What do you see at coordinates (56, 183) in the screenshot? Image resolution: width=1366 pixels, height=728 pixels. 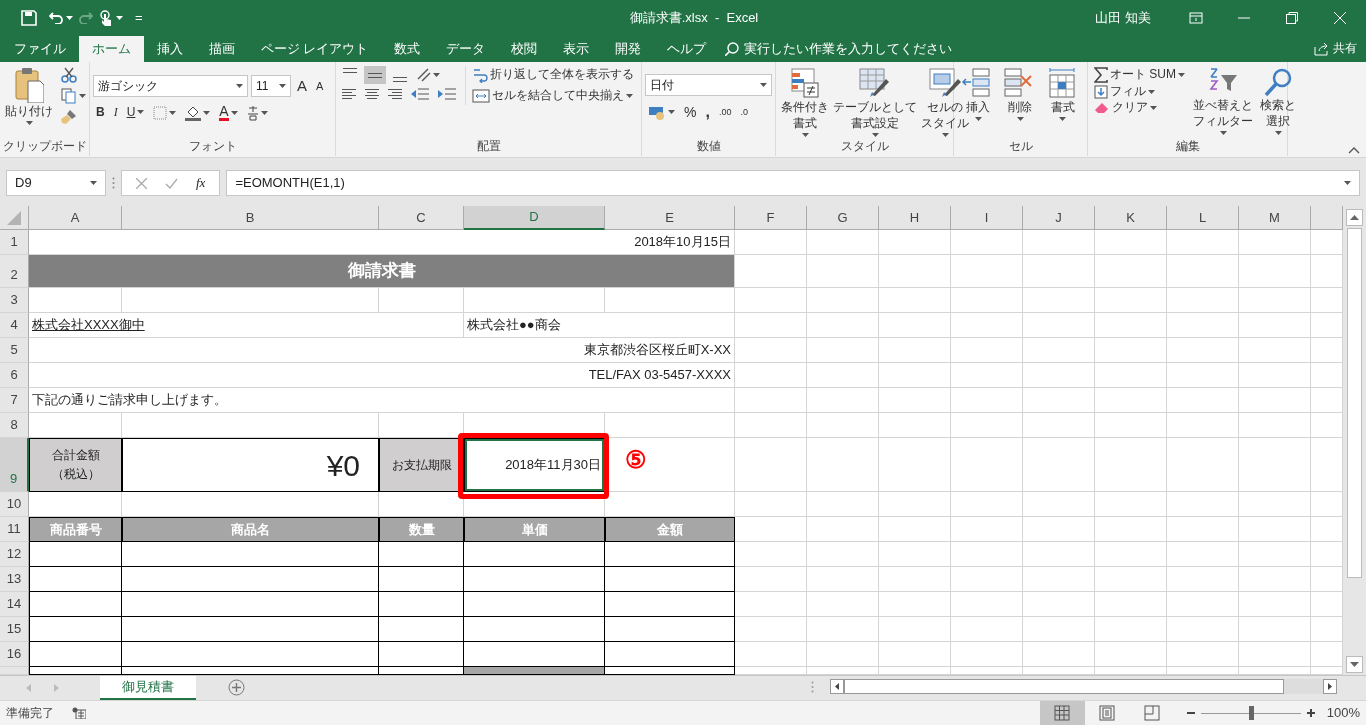 I see `name-box: D9` at bounding box center [56, 183].